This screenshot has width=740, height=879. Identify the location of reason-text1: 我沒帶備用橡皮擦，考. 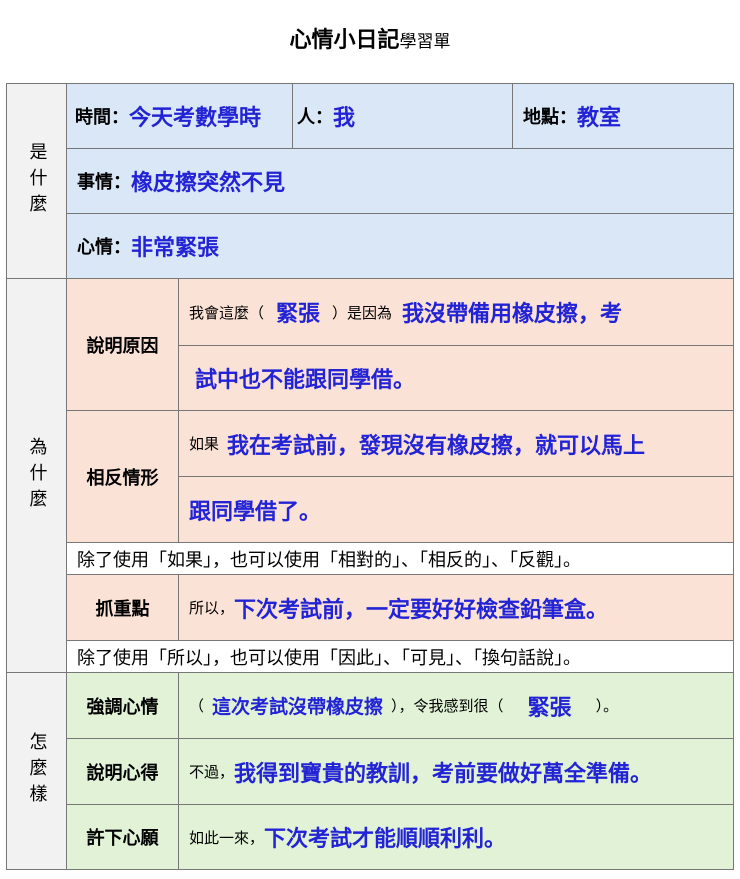
(512, 314).